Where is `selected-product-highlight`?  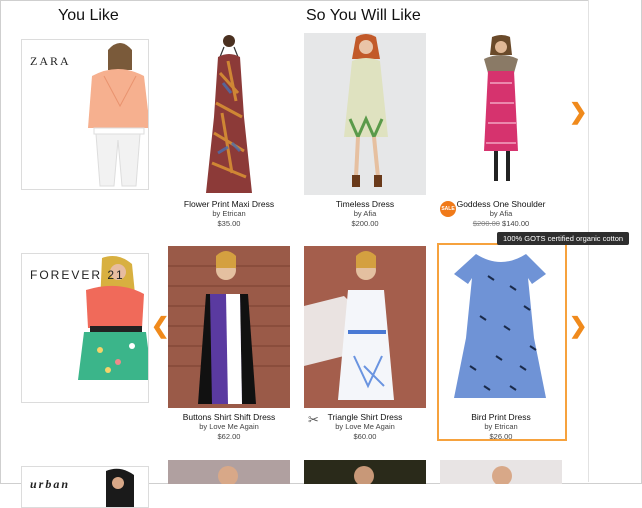 selected-product-highlight is located at coordinates (502, 342).